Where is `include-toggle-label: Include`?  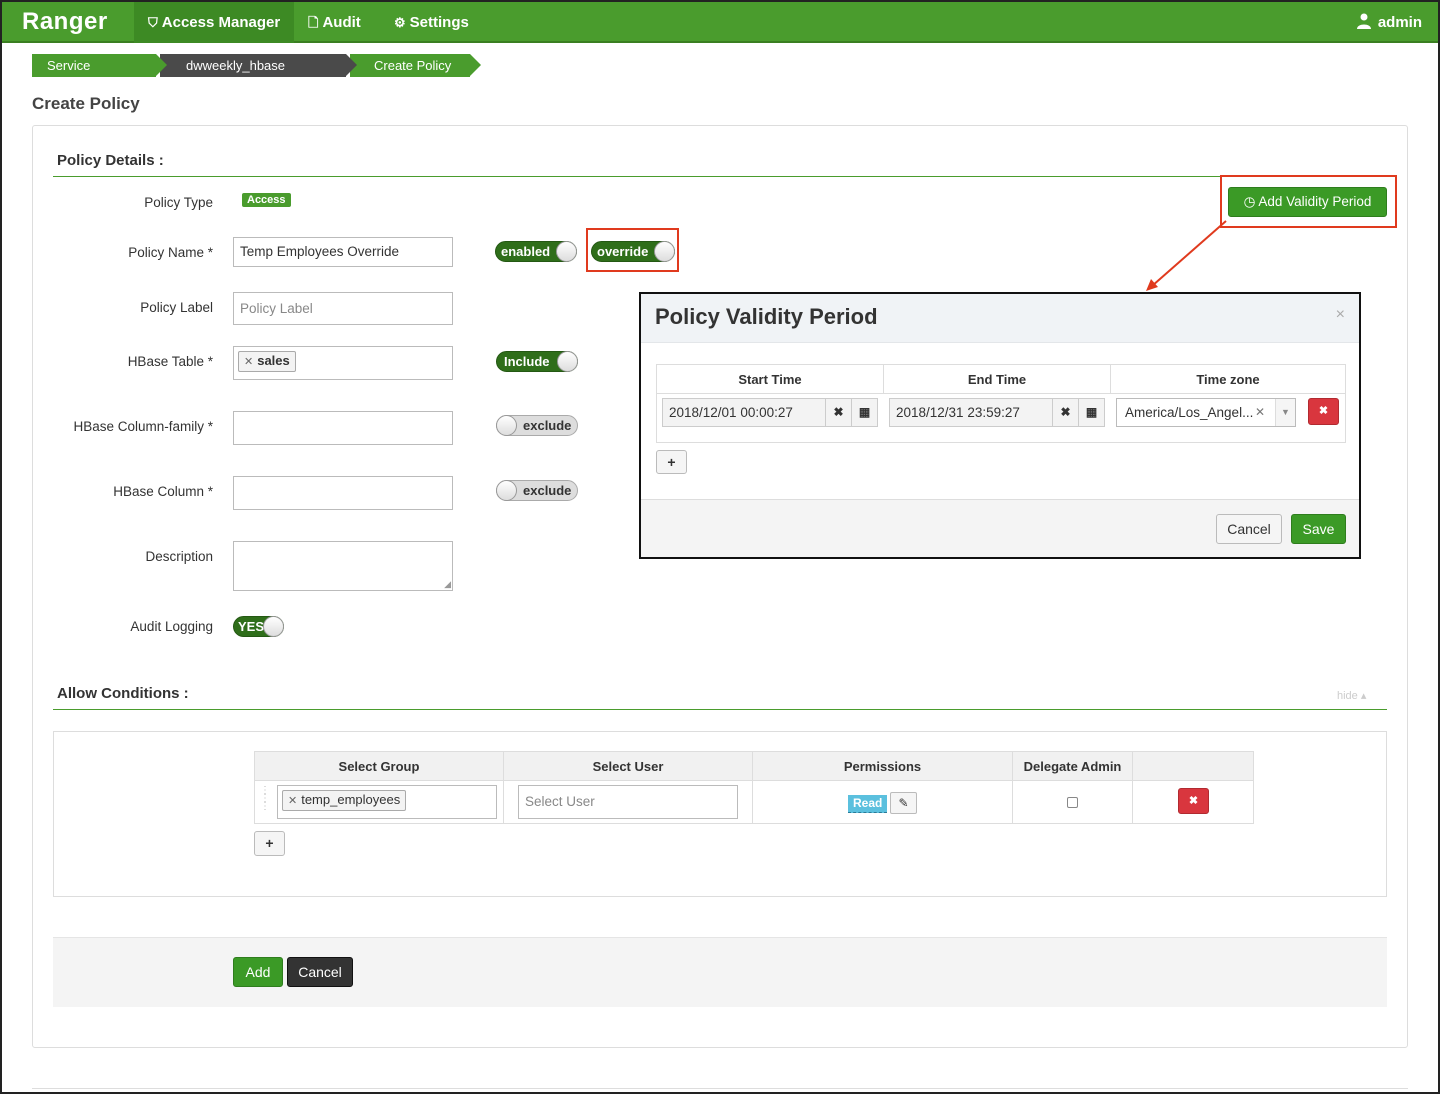
include-toggle-label: Include is located at coordinates (527, 361).